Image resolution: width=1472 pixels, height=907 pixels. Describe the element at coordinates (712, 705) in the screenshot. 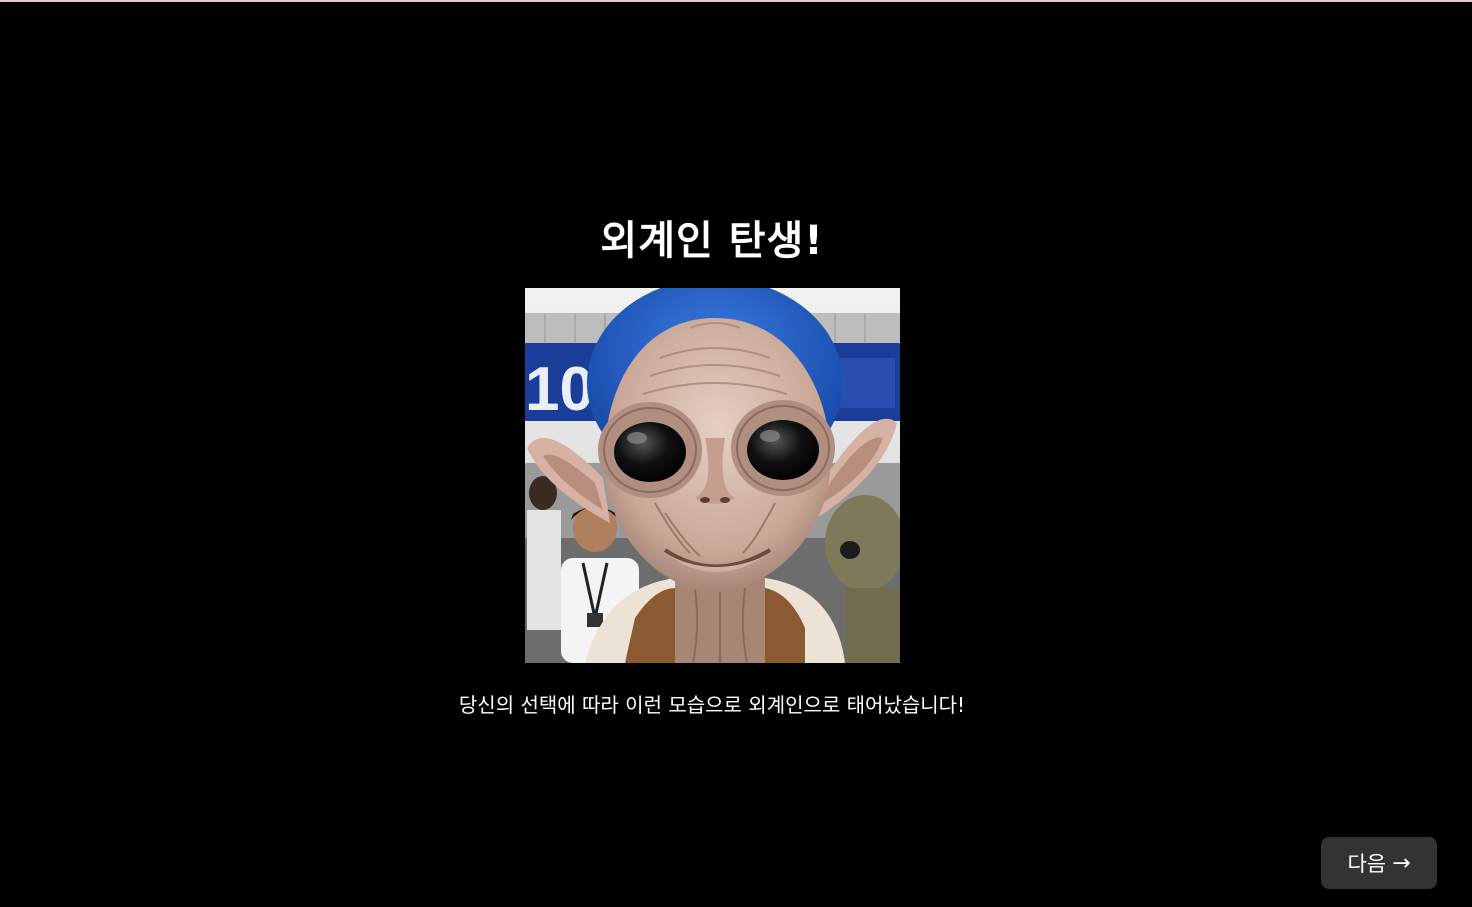

I see `result-caption: 당신의 선택에 따라 이런 모습으로 외계인으로 태어났습니다!` at that location.